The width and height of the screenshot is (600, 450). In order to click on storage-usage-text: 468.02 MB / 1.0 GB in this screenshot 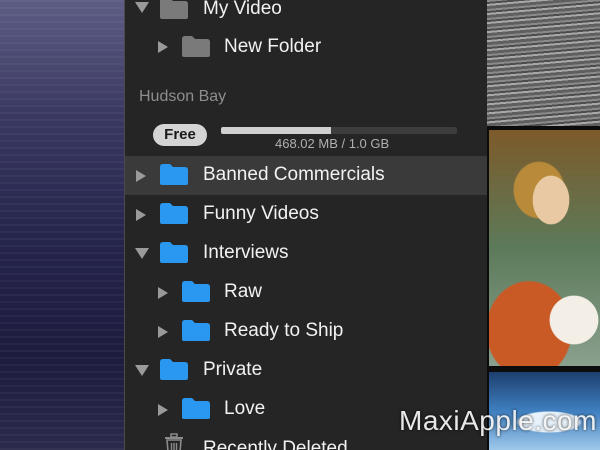, I will do `click(332, 143)`.